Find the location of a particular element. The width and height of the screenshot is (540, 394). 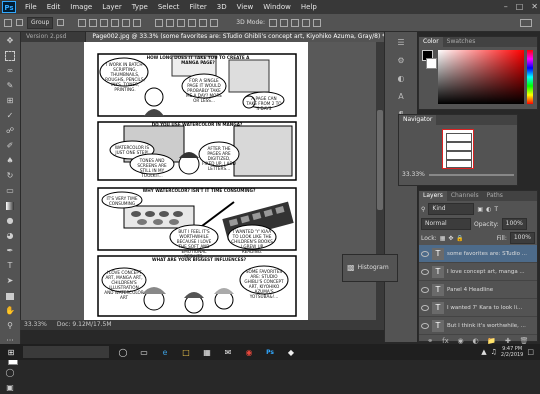

zoom-level: 33.33% is located at coordinates (35, 325).